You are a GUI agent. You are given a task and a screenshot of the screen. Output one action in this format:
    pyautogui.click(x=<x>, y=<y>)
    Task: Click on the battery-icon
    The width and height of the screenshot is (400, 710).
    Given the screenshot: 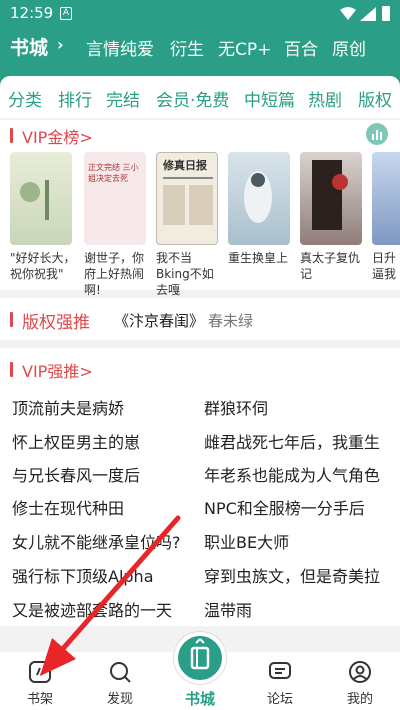 What is the action you would take?
    pyautogui.click(x=386, y=13)
    